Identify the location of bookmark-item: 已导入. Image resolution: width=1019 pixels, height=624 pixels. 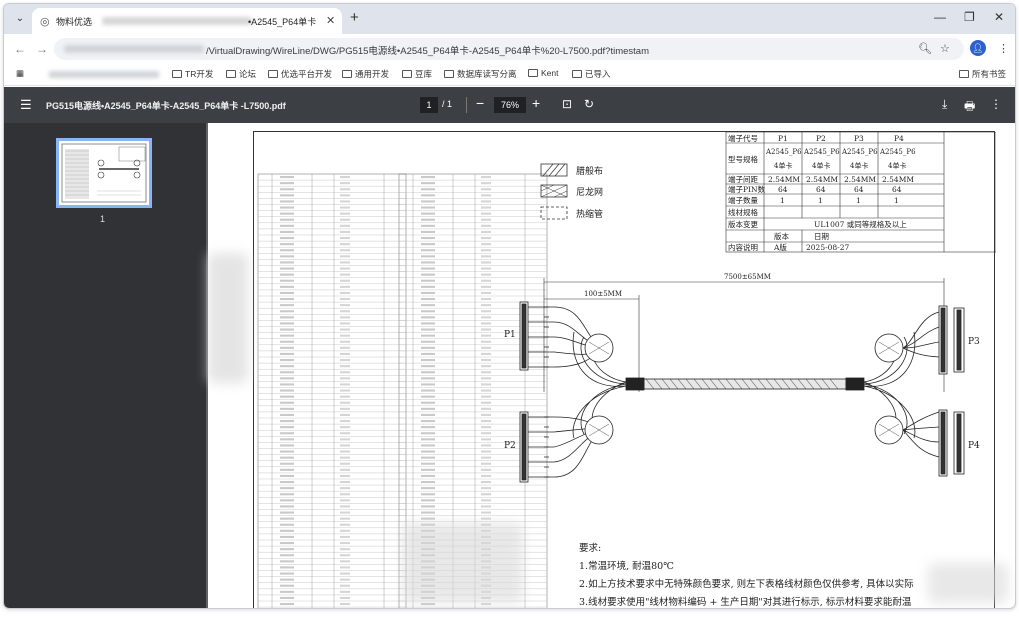
(591, 74).